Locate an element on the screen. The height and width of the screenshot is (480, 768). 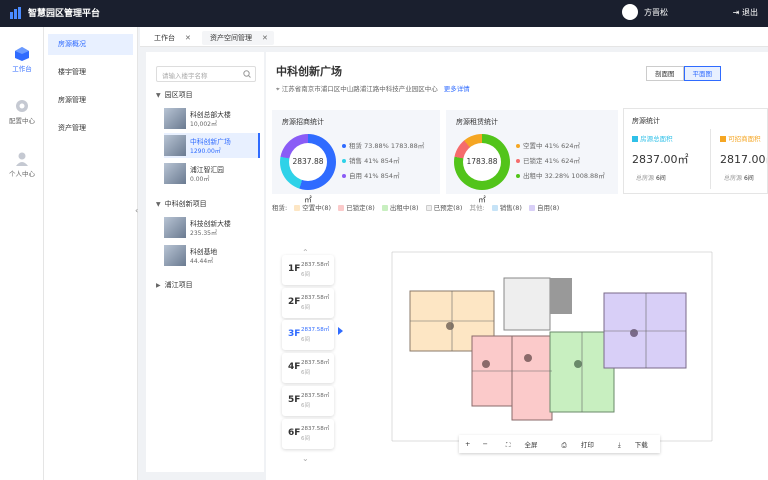
legend-label: 空置中(8) is located at coordinates (316, 208).